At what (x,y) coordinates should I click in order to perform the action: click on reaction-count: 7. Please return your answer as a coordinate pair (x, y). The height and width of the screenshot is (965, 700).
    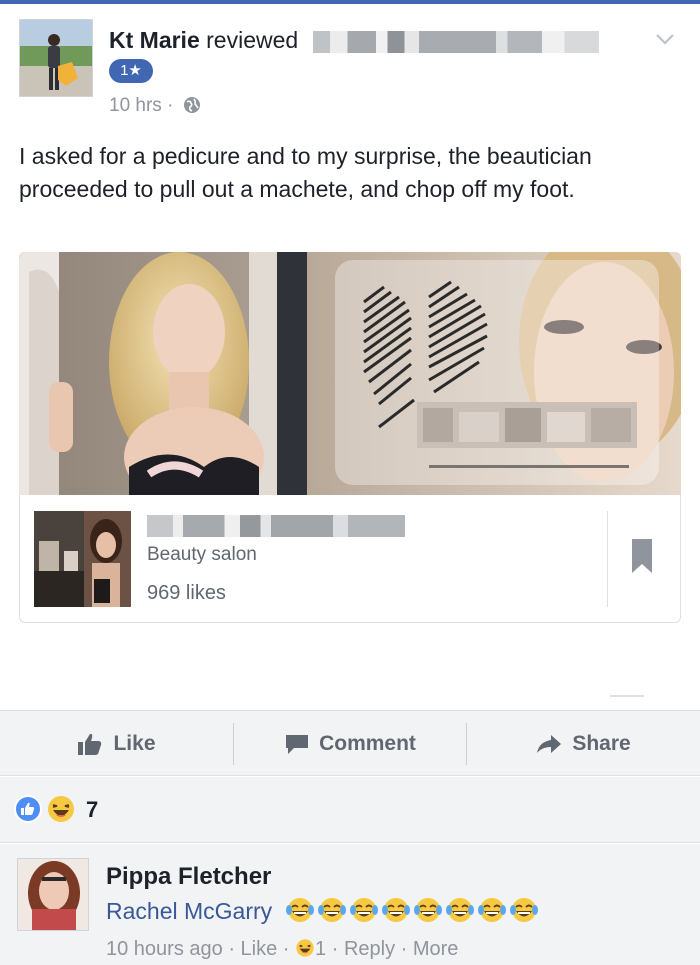
    Looking at the image, I should click on (92, 809).